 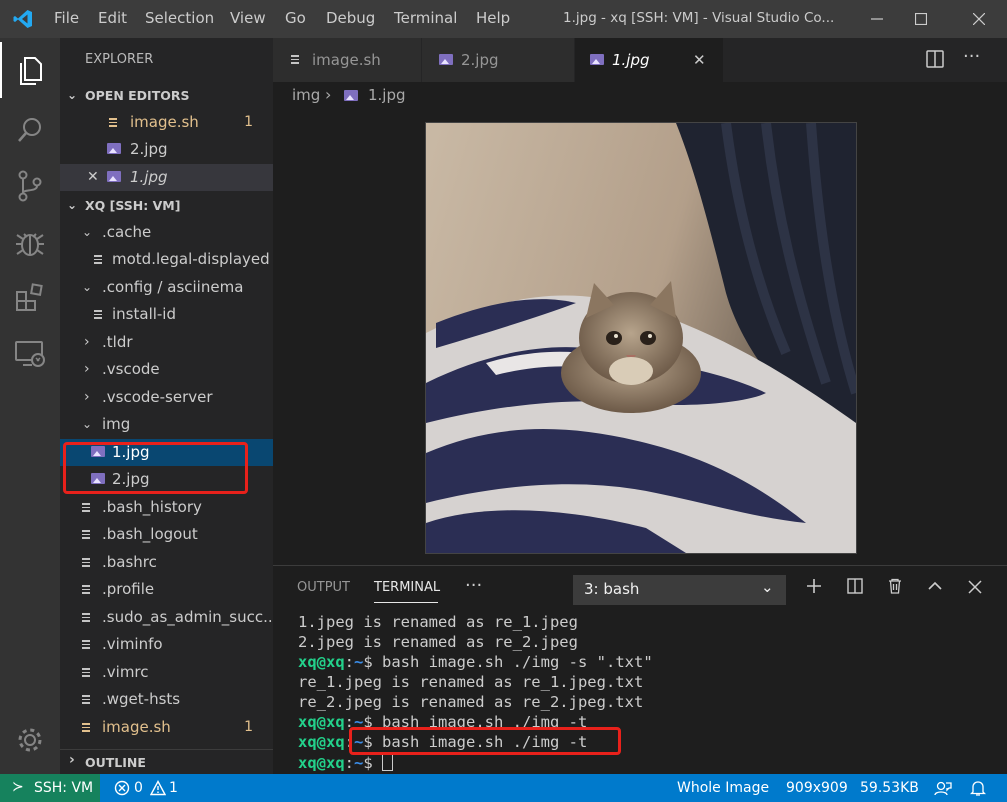 I want to click on tree-file: motd.legal-displayed, so click(x=166, y=259).